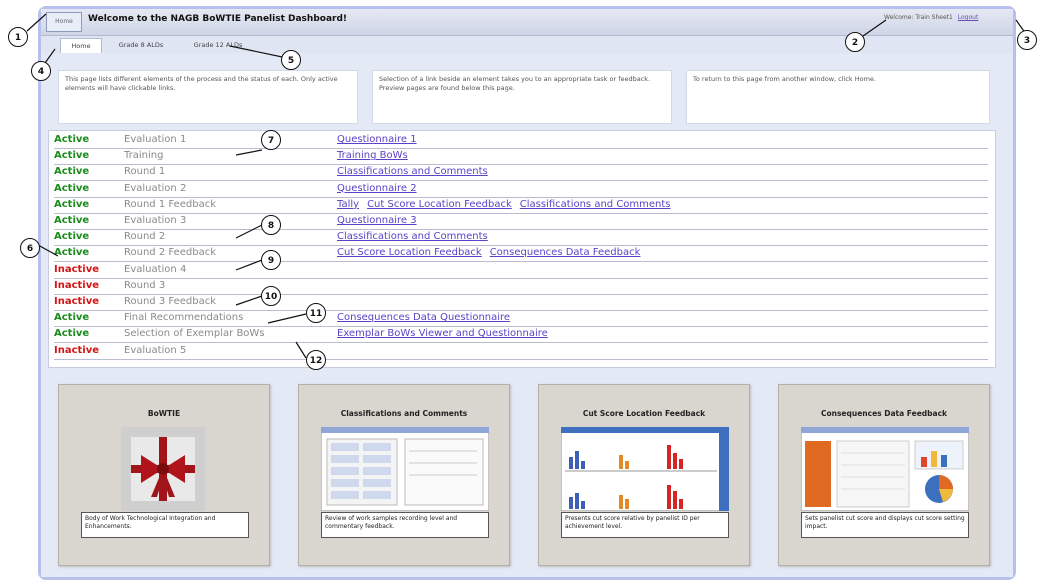 The height and width of the screenshot is (588, 1037). Describe the element at coordinates (141, 45) in the screenshot. I see `tab-grade-8-alds: Grade 8 ALDs` at that location.